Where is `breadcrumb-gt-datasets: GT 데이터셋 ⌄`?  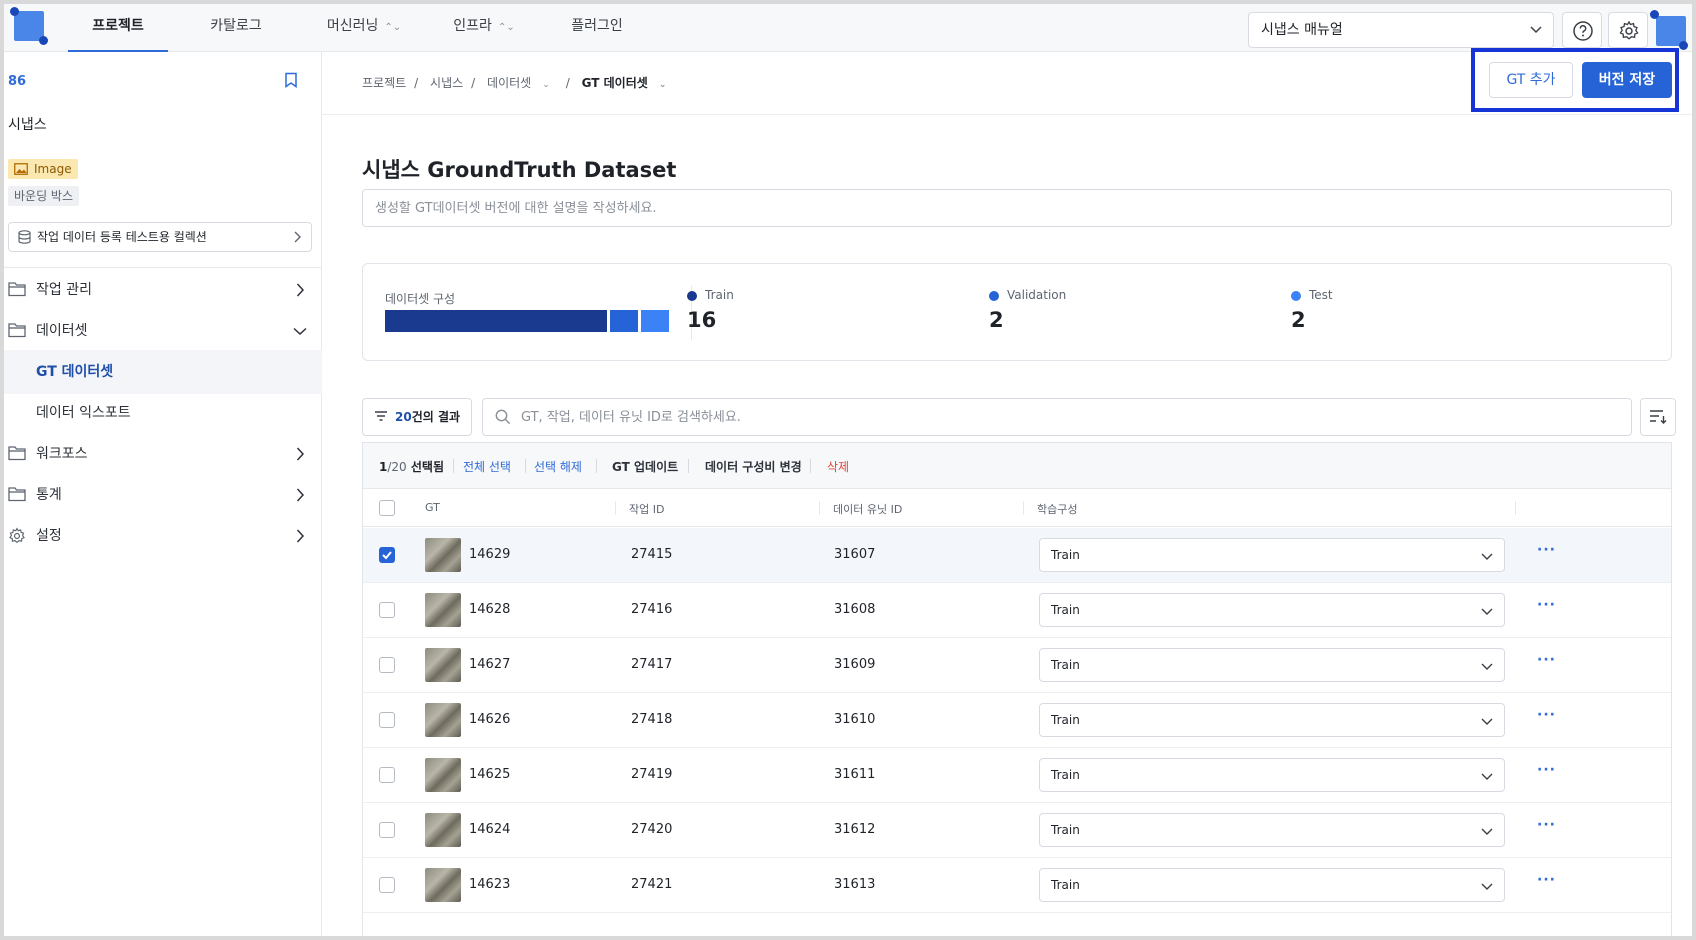
breadcrumb-gt-datasets: GT 데이터셋 ⌄ is located at coordinates (628, 83).